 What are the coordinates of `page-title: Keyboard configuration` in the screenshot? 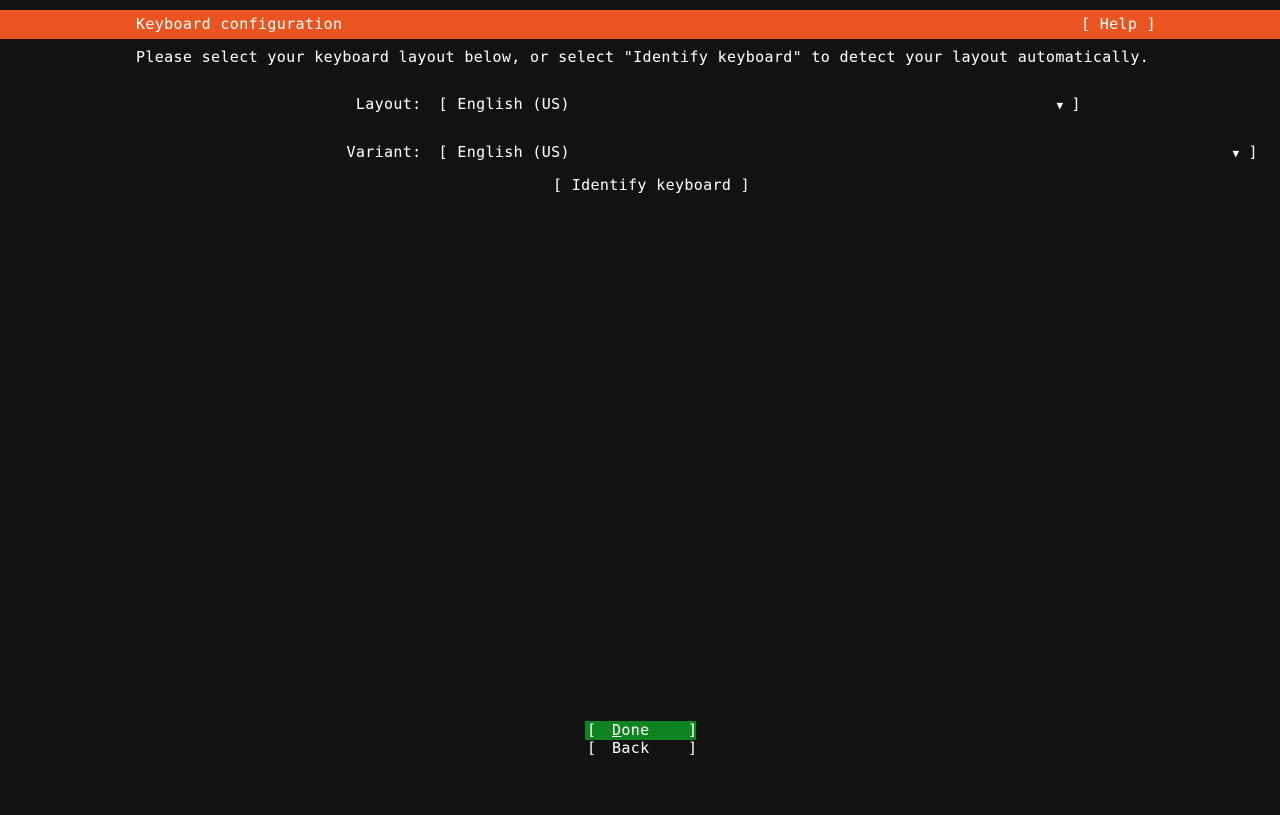 It's located at (239, 24).